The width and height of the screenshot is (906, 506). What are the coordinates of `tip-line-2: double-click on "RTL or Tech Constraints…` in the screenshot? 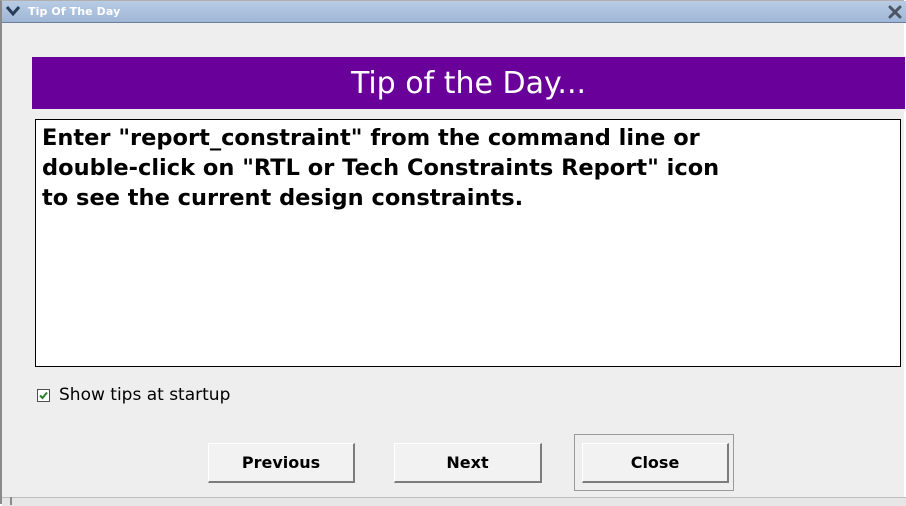 It's located at (381, 168).